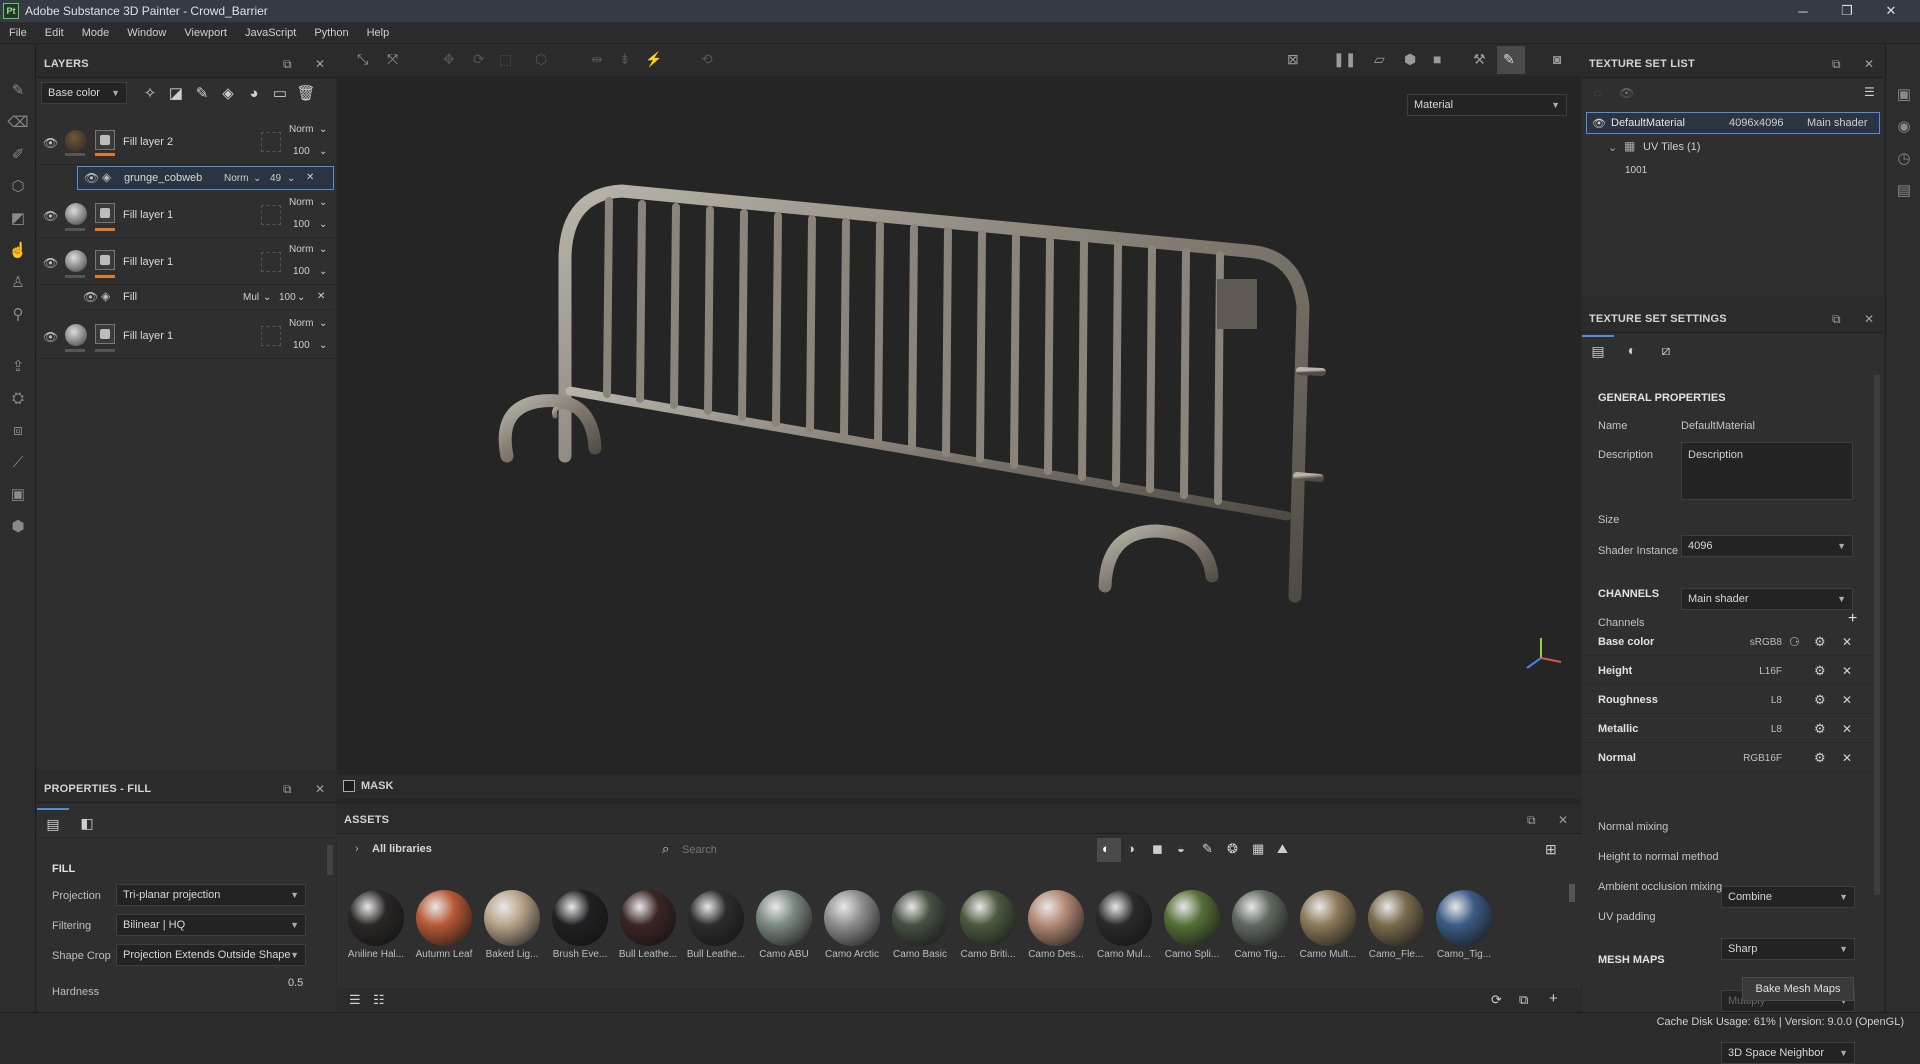 The height and width of the screenshot is (1064, 1920). I want to click on particle-filter-icon: ❂, so click(1232, 849).